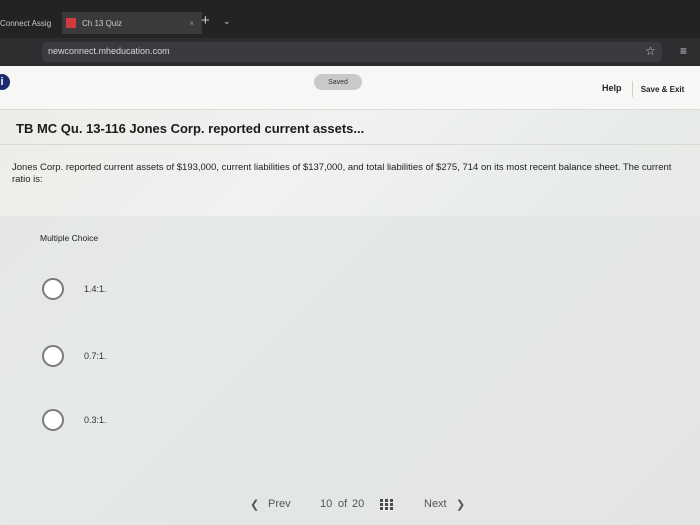 This screenshot has height=525, width=700. What do you see at coordinates (683, 51) in the screenshot?
I see `reading-list-icon: ≡` at bounding box center [683, 51].